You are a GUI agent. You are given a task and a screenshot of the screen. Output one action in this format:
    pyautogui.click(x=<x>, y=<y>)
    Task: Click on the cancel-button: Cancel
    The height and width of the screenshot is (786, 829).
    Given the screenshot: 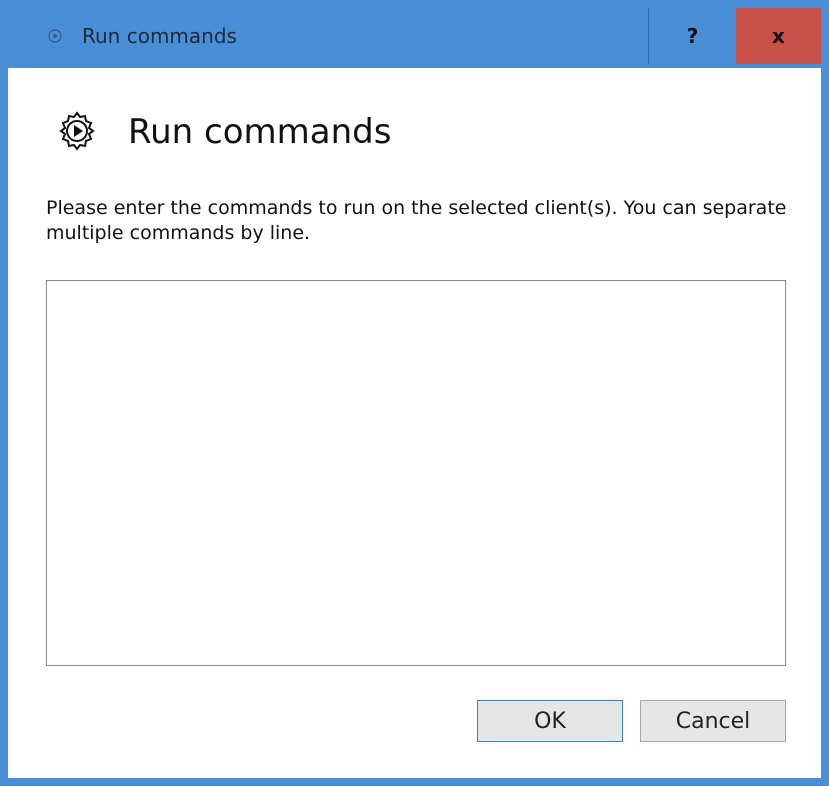 What is the action you would take?
    pyautogui.click(x=713, y=721)
    